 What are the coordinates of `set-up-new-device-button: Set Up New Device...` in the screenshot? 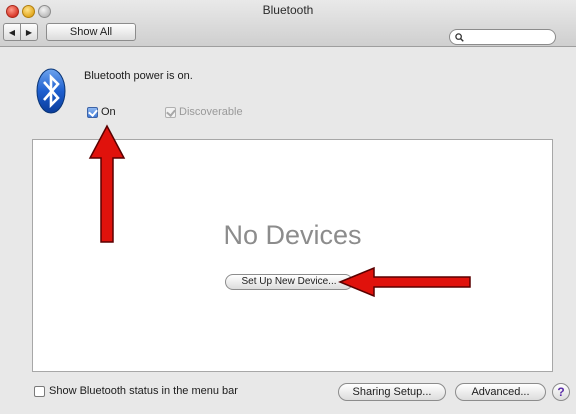 It's located at (289, 282).